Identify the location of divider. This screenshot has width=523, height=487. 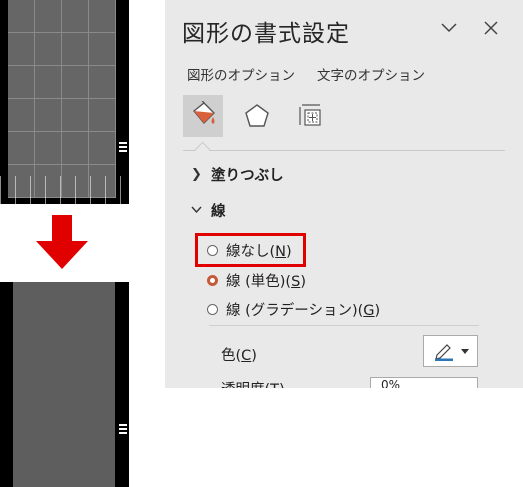
(344, 325).